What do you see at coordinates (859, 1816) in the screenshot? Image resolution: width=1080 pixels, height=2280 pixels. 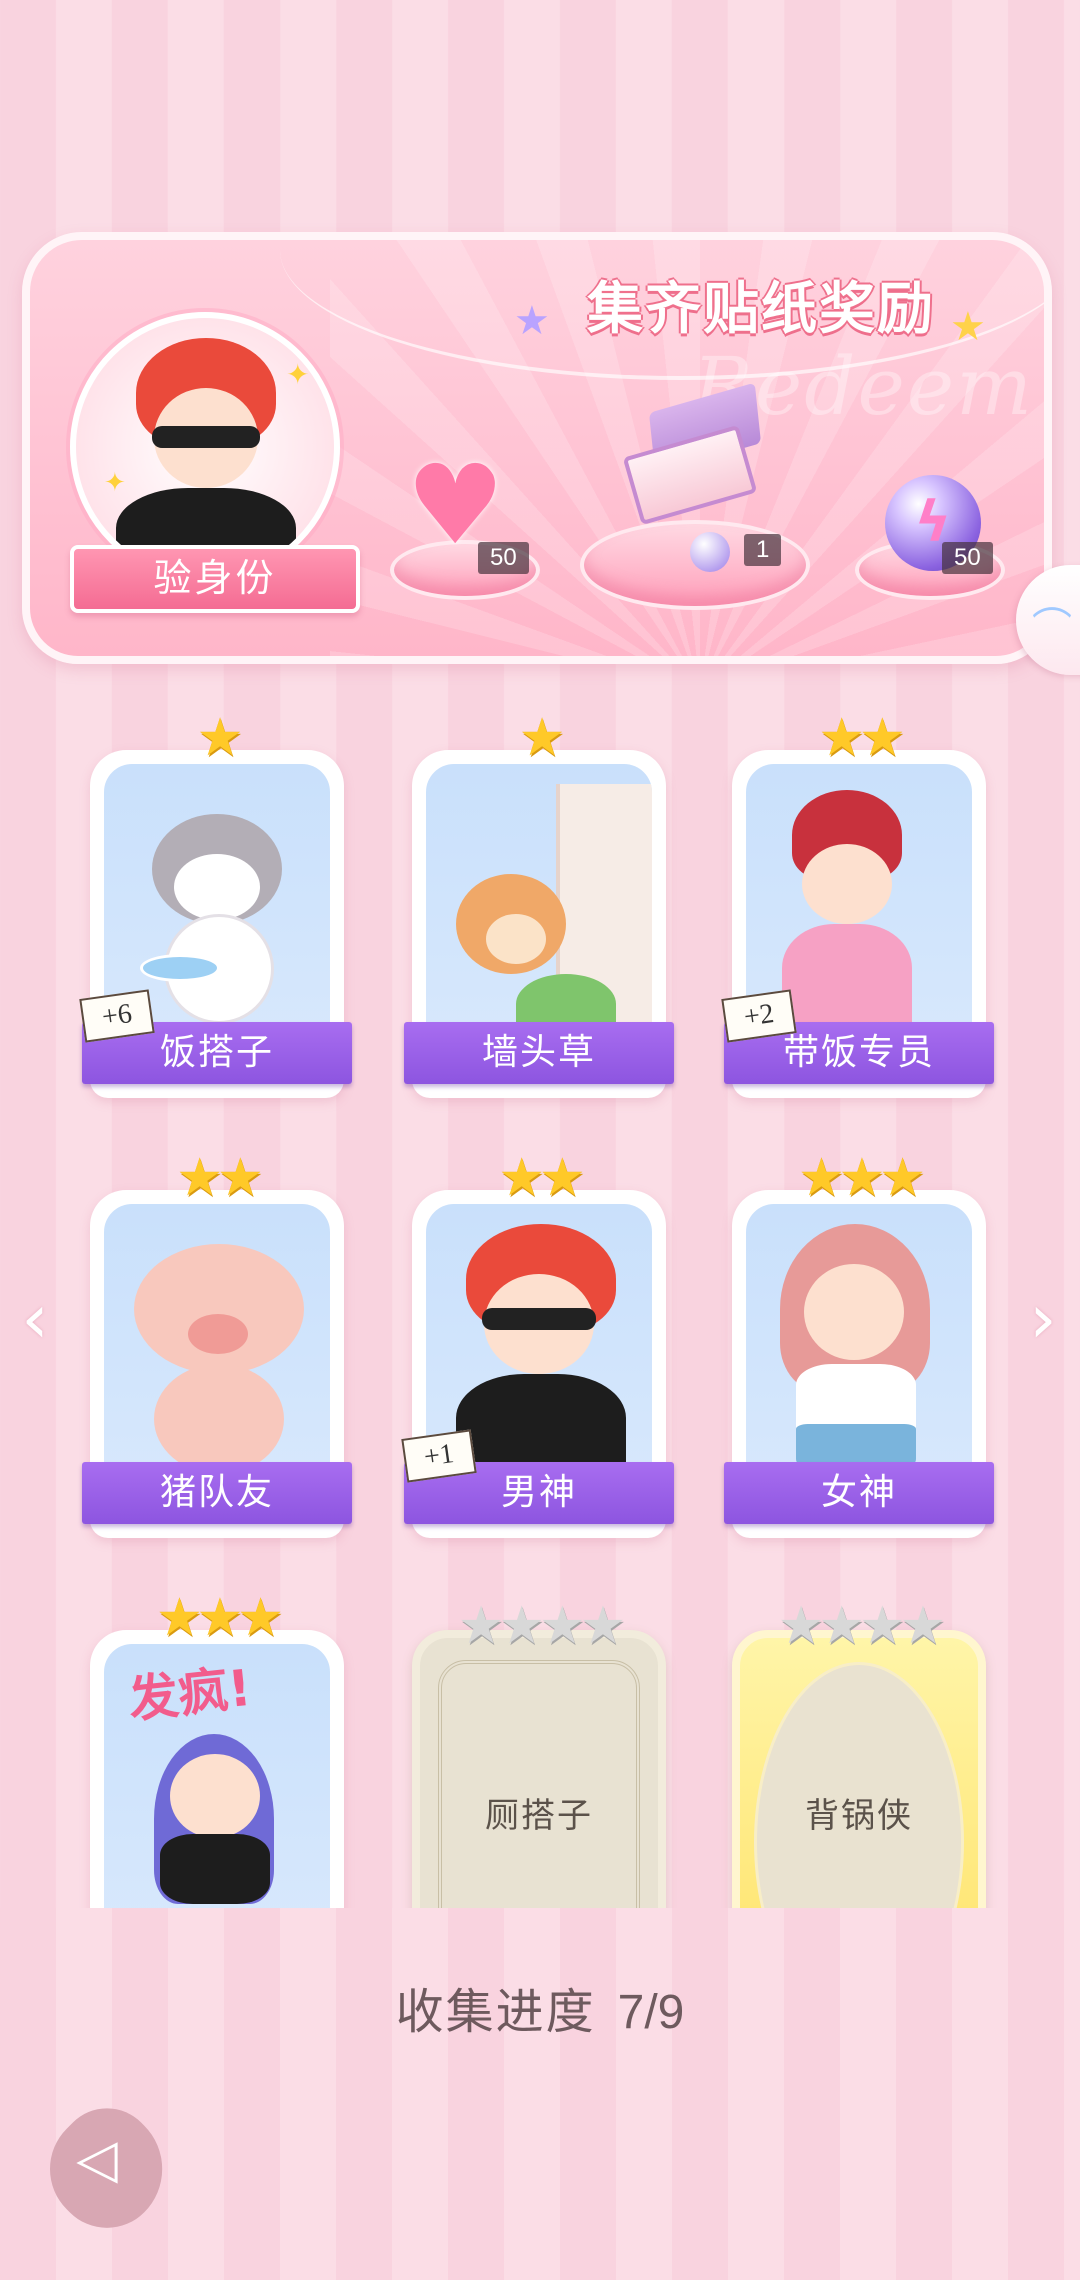 I see `locked-sticker-name: 背锅侠` at bounding box center [859, 1816].